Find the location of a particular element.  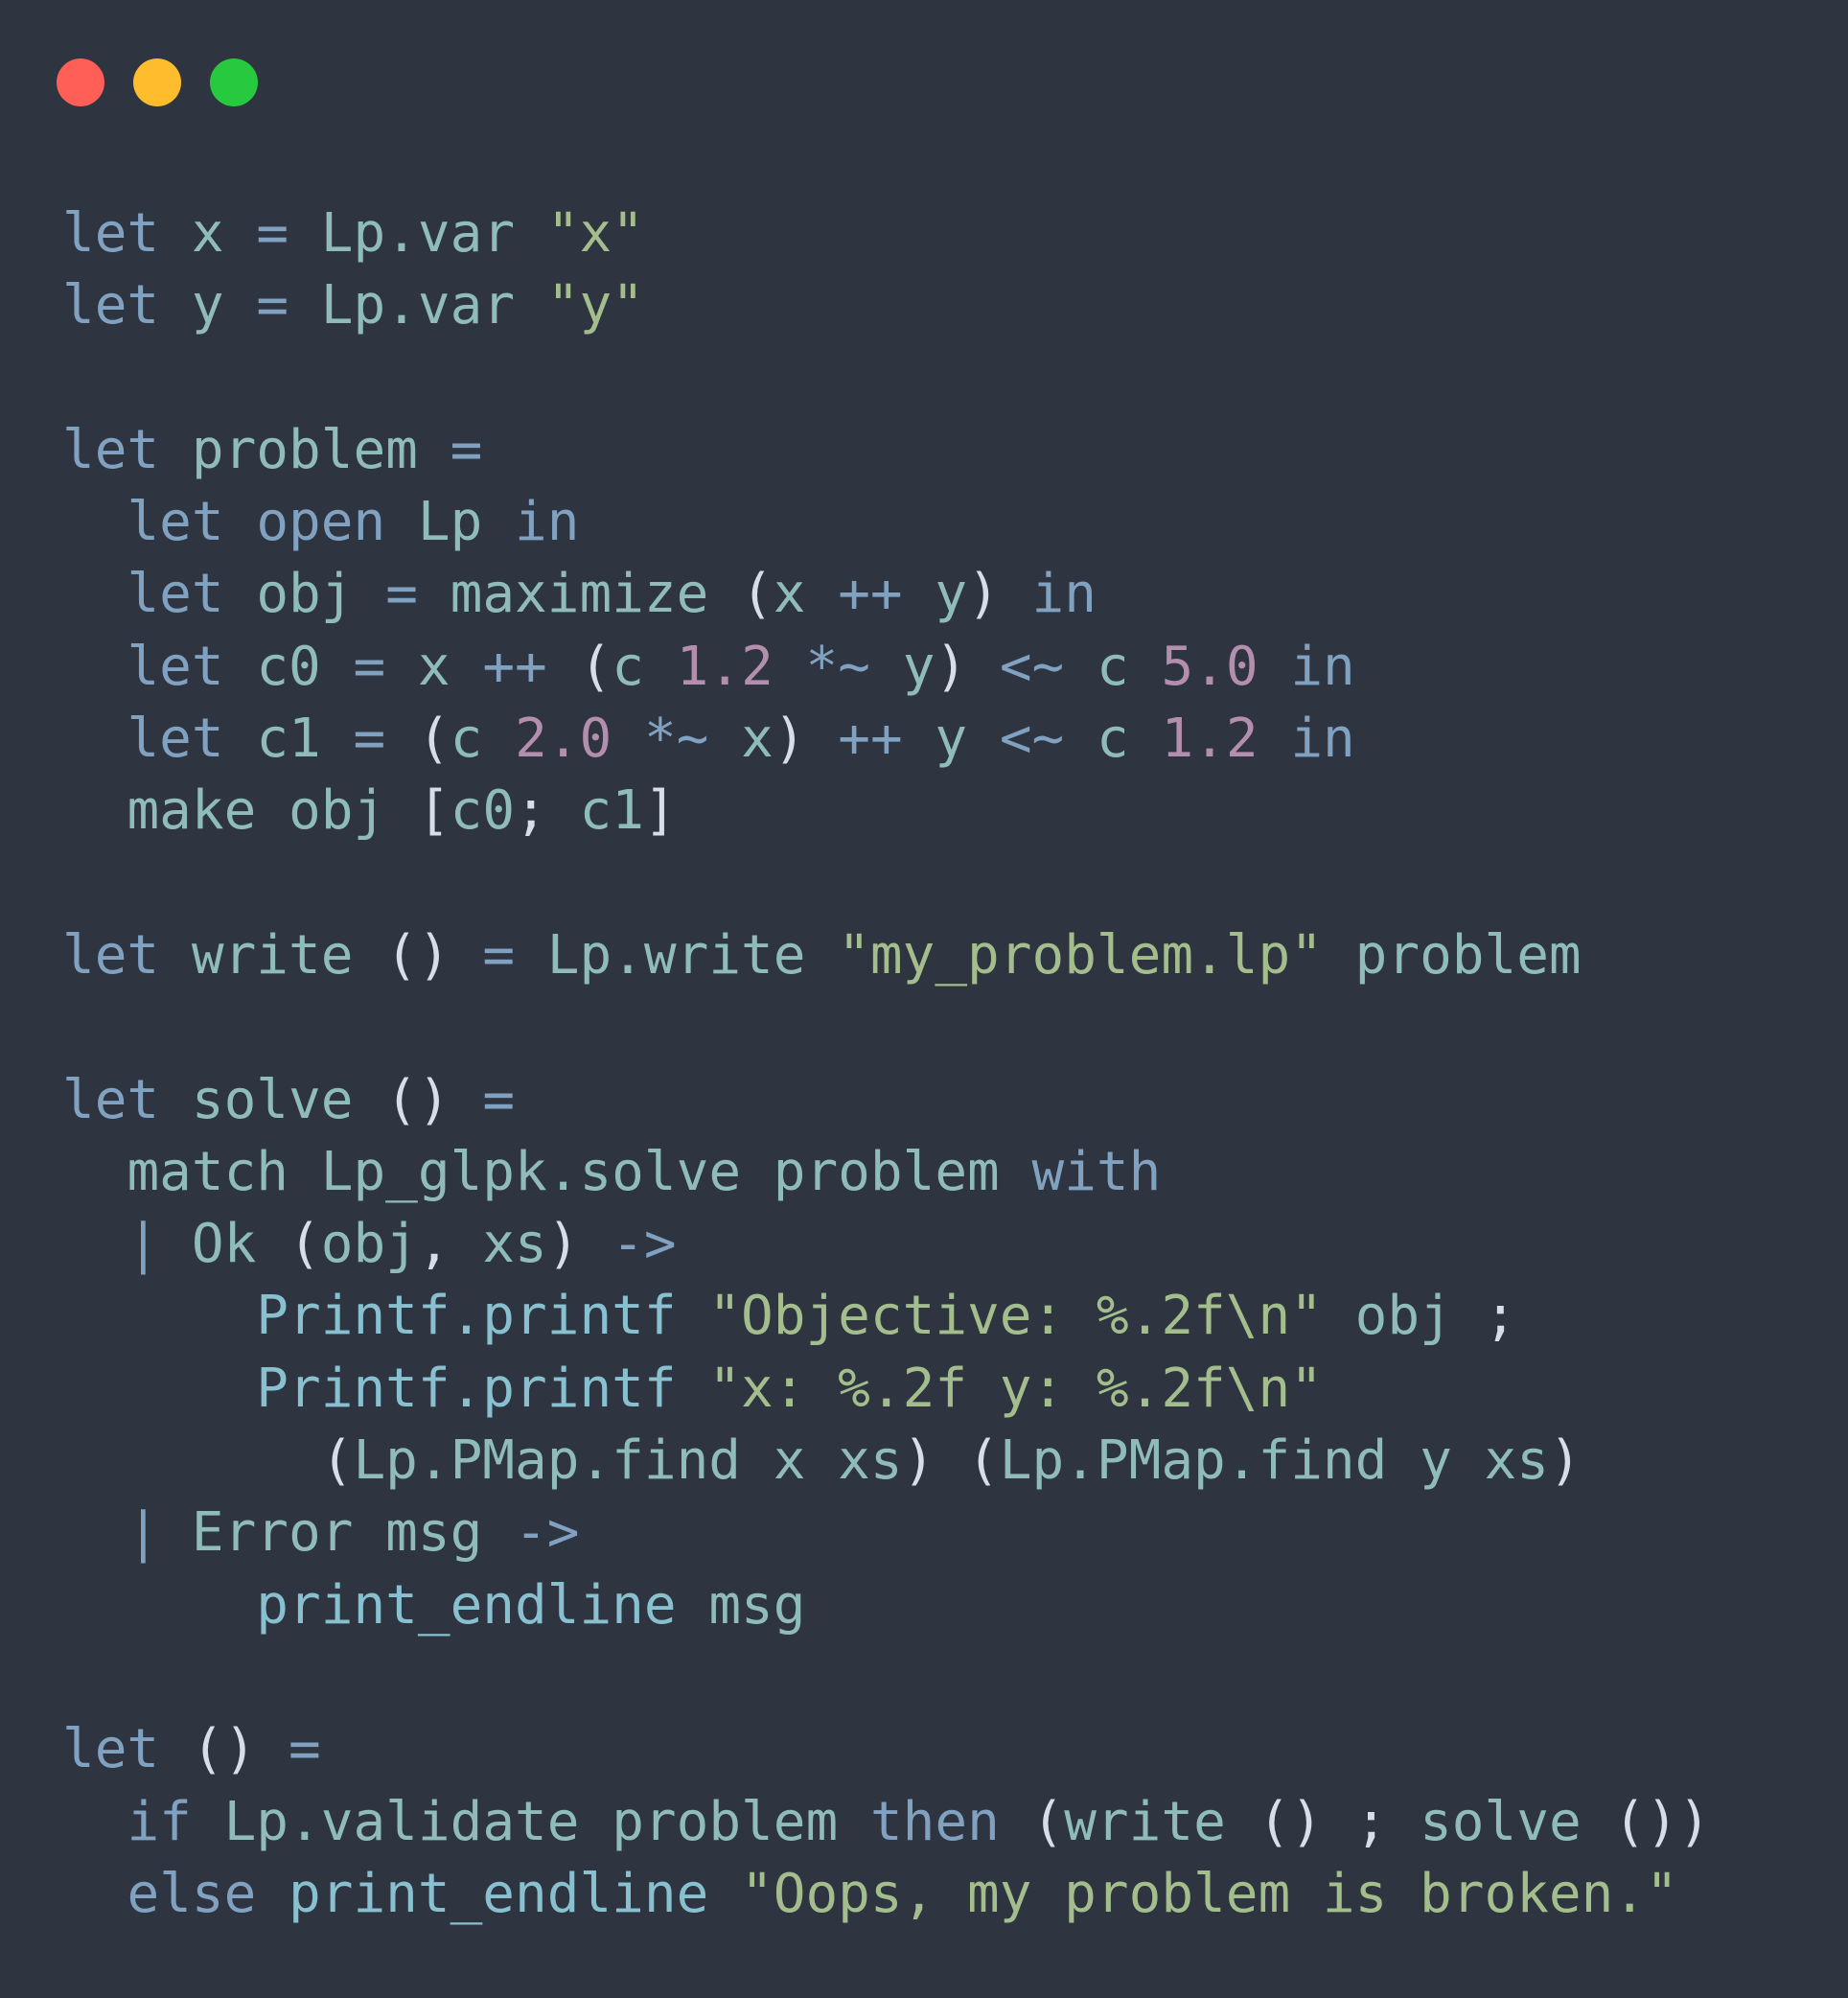

code-line: let y = Lp.var "y" is located at coordinates (887, 305).